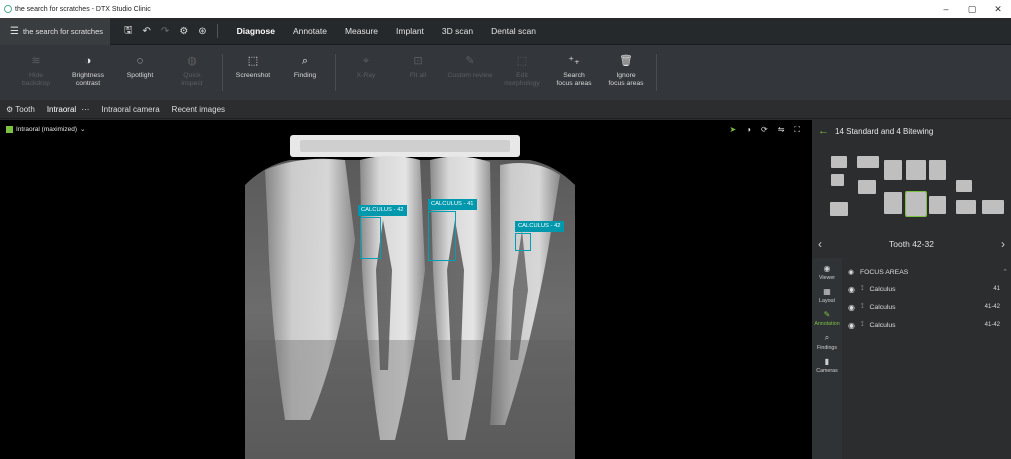  What do you see at coordinates (998, 9) in the screenshot?
I see `close-button: ✕` at bounding box center [998, 9].